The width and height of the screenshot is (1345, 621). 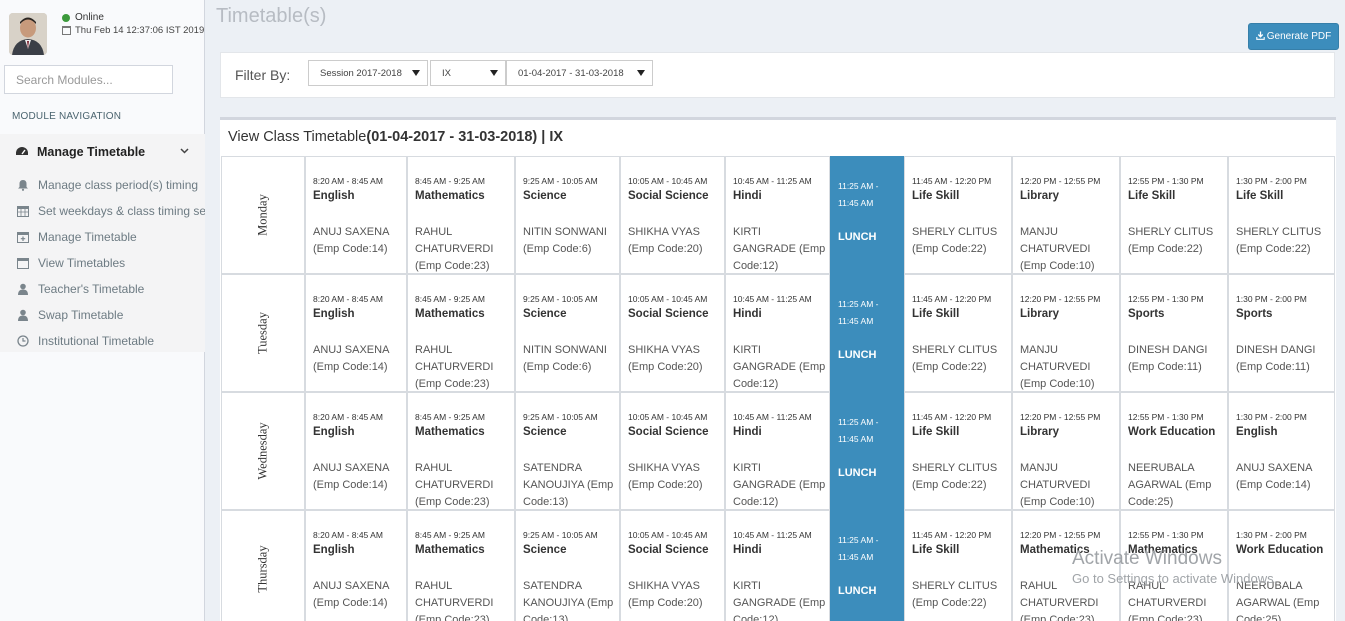 I want to click on online-label: Online, so click(x=89, y=17).